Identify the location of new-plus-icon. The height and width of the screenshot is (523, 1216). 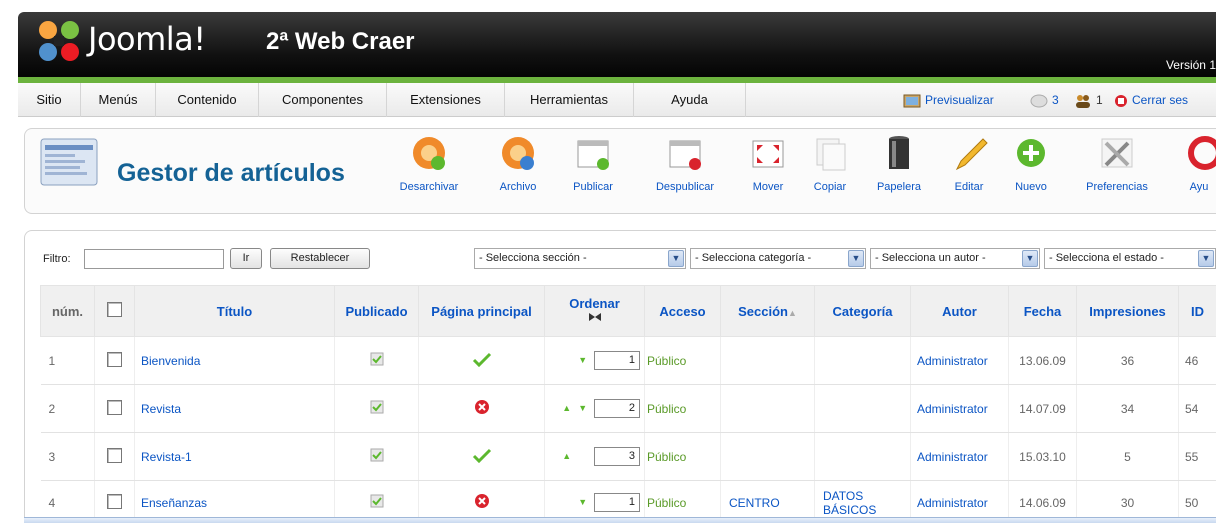
(1031, 153).